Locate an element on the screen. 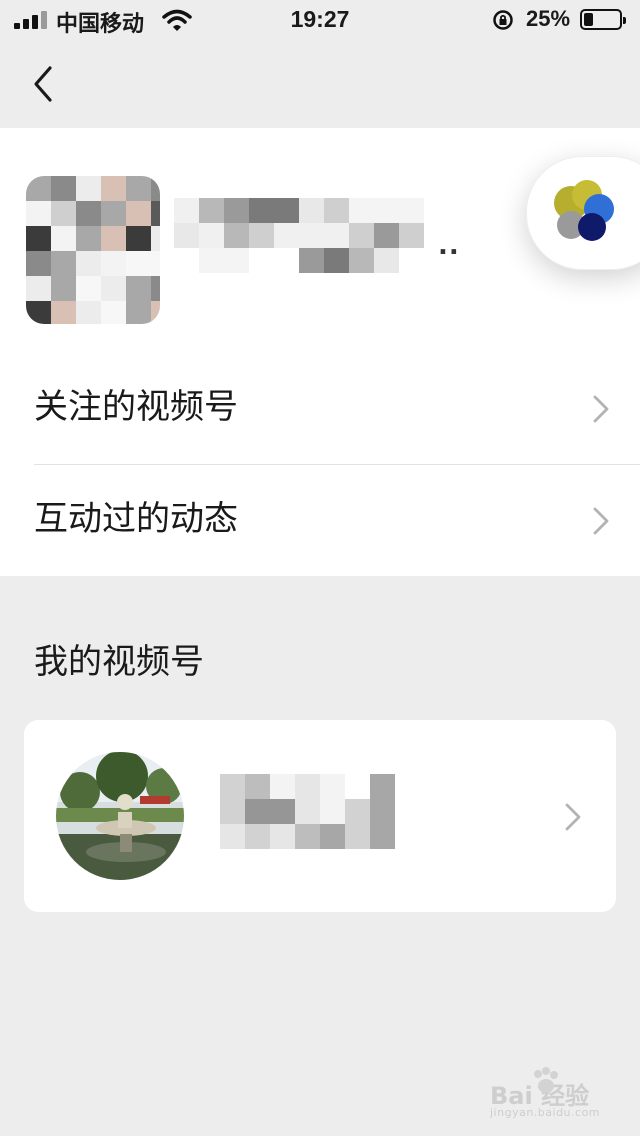  profile-name-pixelated is located at coordinates (301, 237).